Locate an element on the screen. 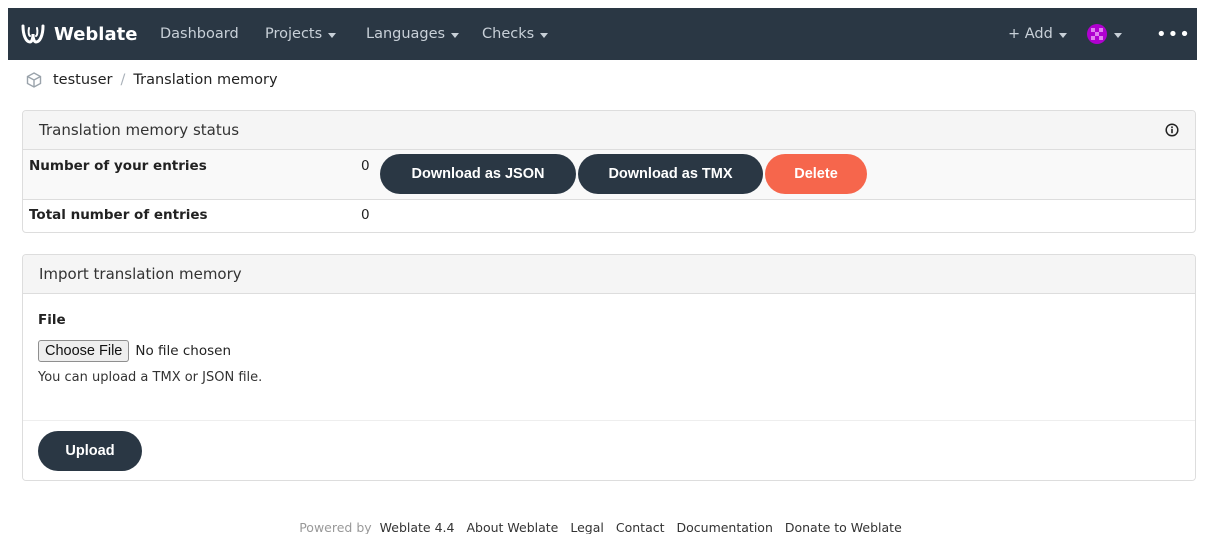 The width and height of the screenshot is (1205, 534). add-menu: + Add is located at coordinates (1037, 34).